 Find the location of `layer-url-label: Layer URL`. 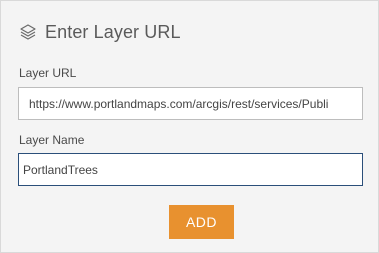

layer-url-label: Layer URL is located at coordinates (48, 73).